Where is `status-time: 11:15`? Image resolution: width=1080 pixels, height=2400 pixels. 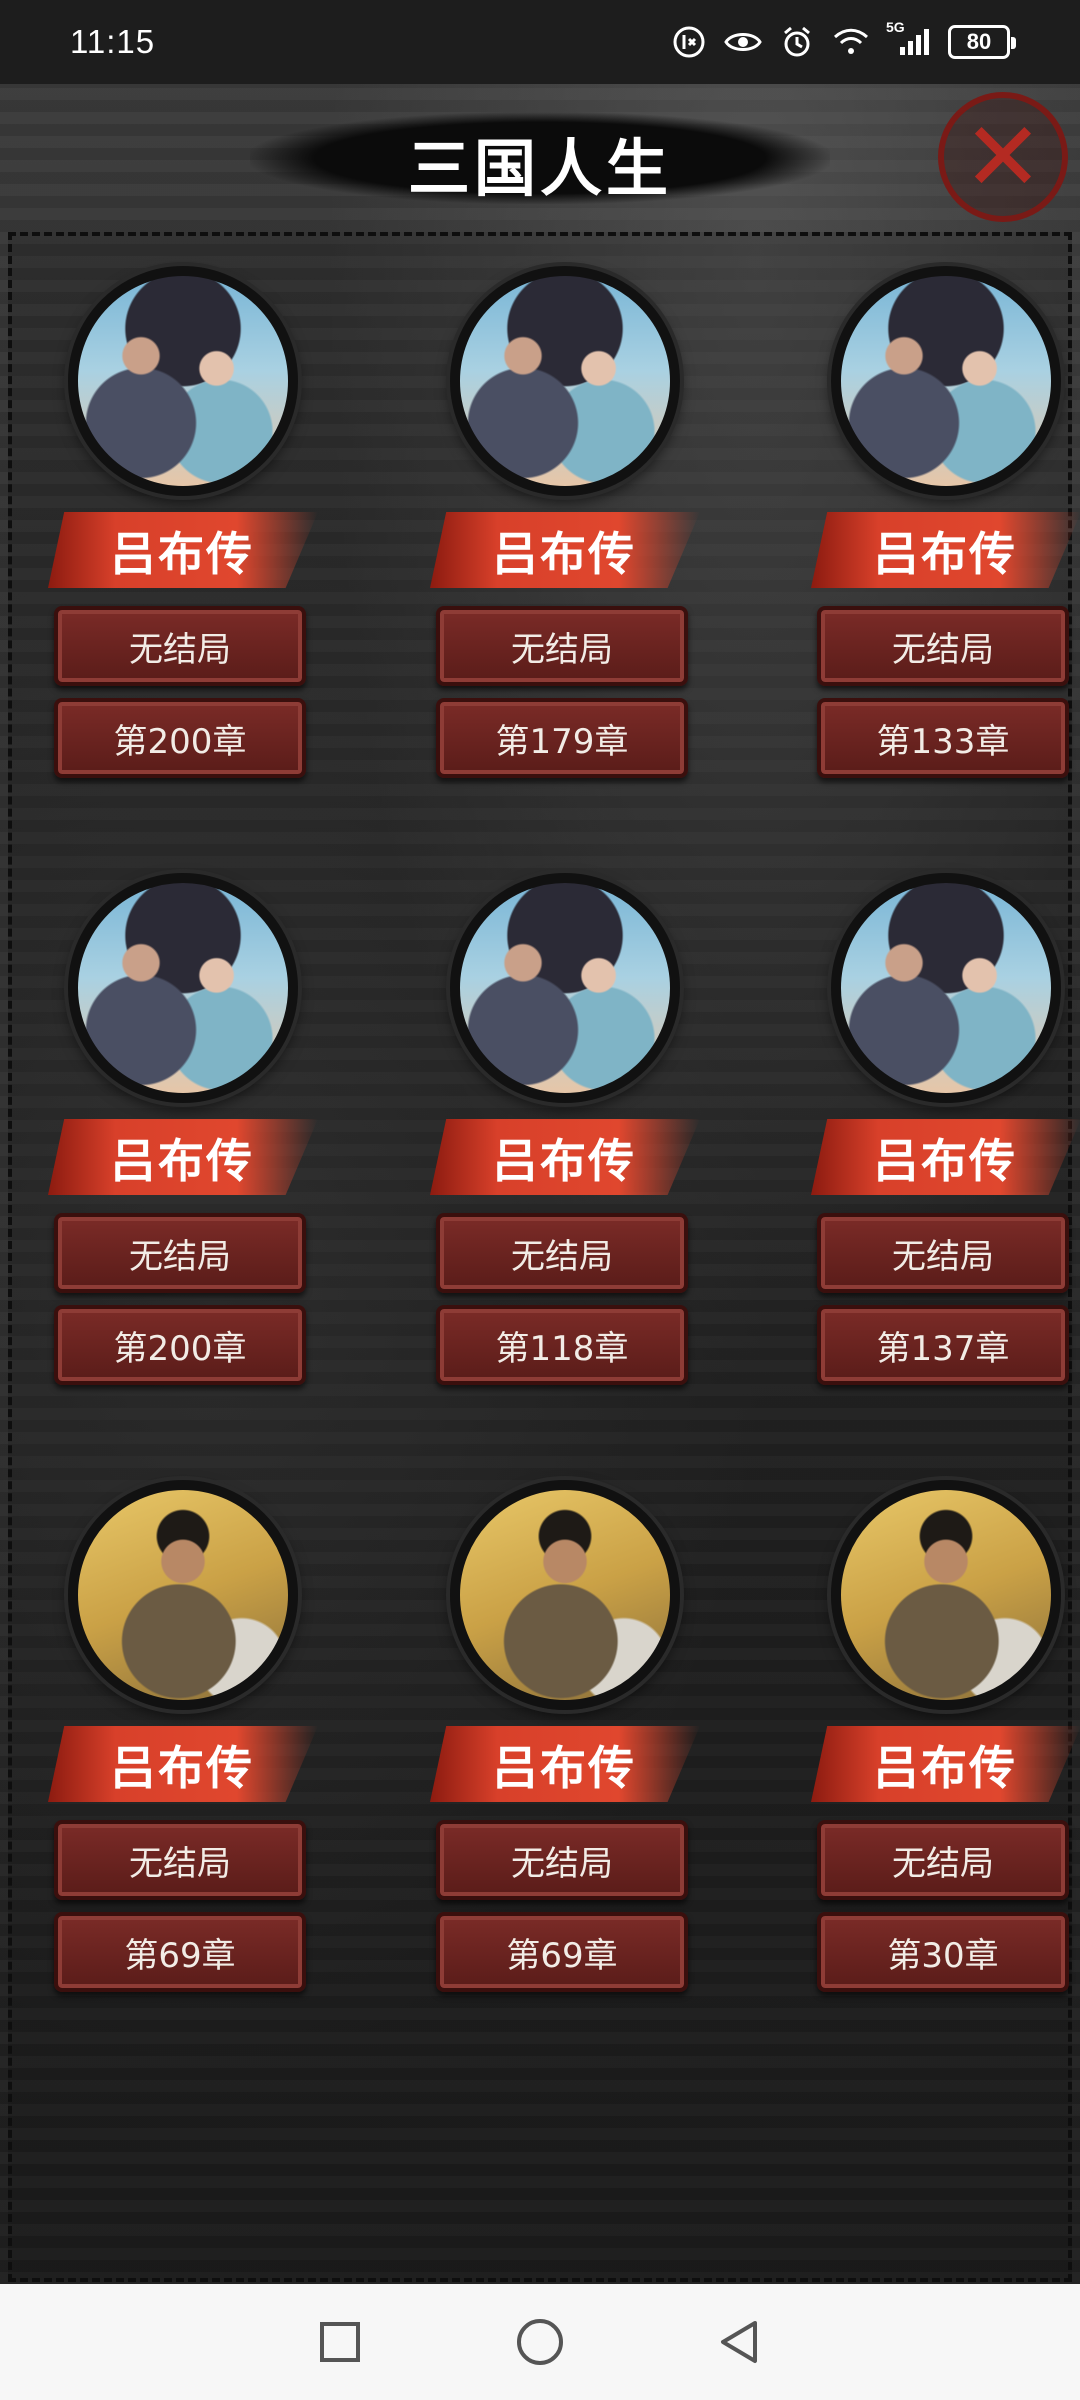 status-time: 11:15 is located at coordinates (113, 41).